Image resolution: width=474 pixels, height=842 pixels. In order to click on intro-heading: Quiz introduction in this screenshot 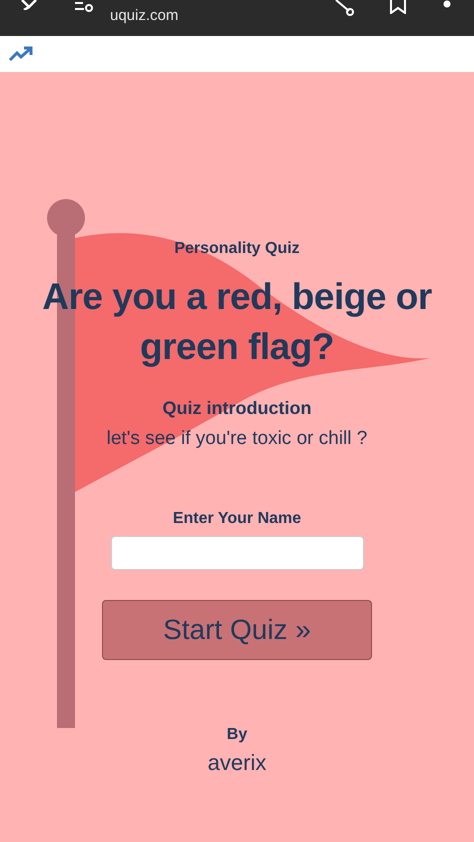, I will do `click(237, 408)`.